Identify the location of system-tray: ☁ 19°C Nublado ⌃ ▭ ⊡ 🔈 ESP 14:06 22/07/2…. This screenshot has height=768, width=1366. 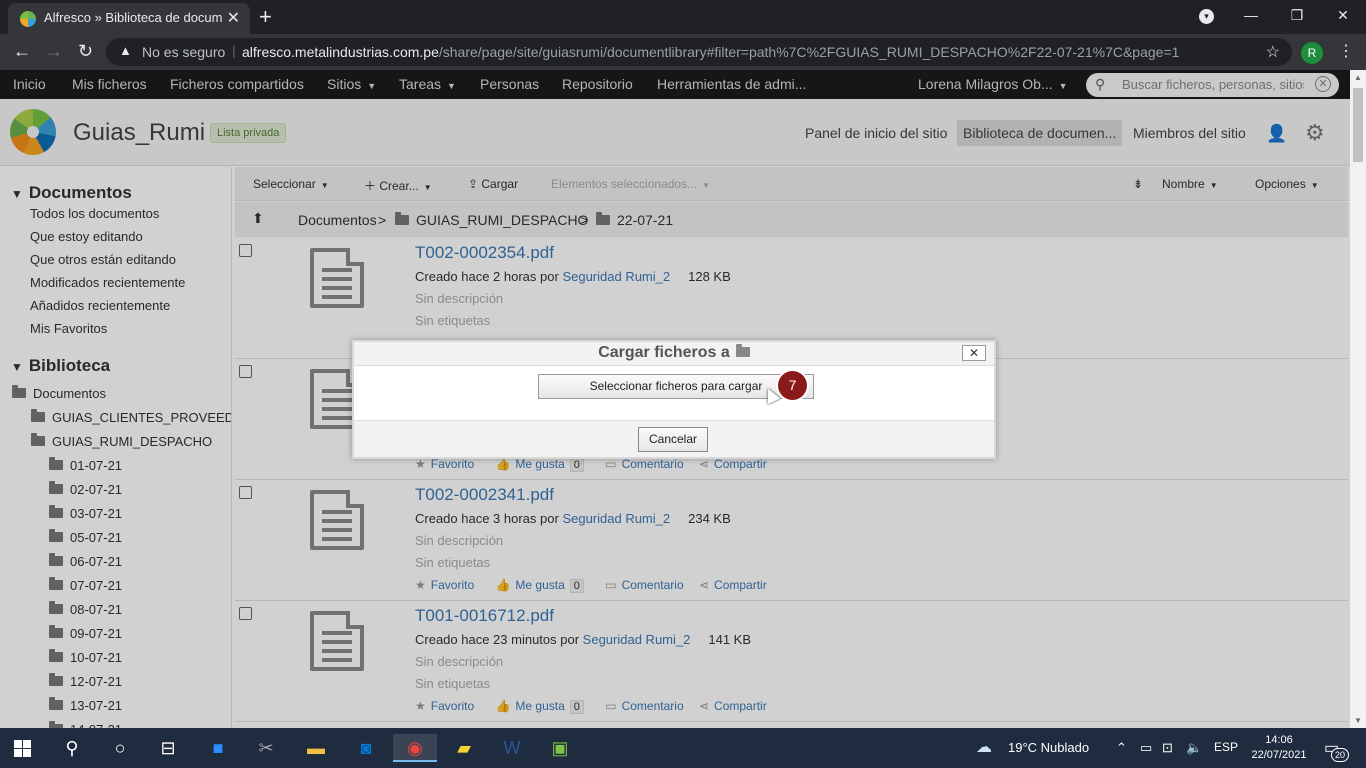
(683, 748).